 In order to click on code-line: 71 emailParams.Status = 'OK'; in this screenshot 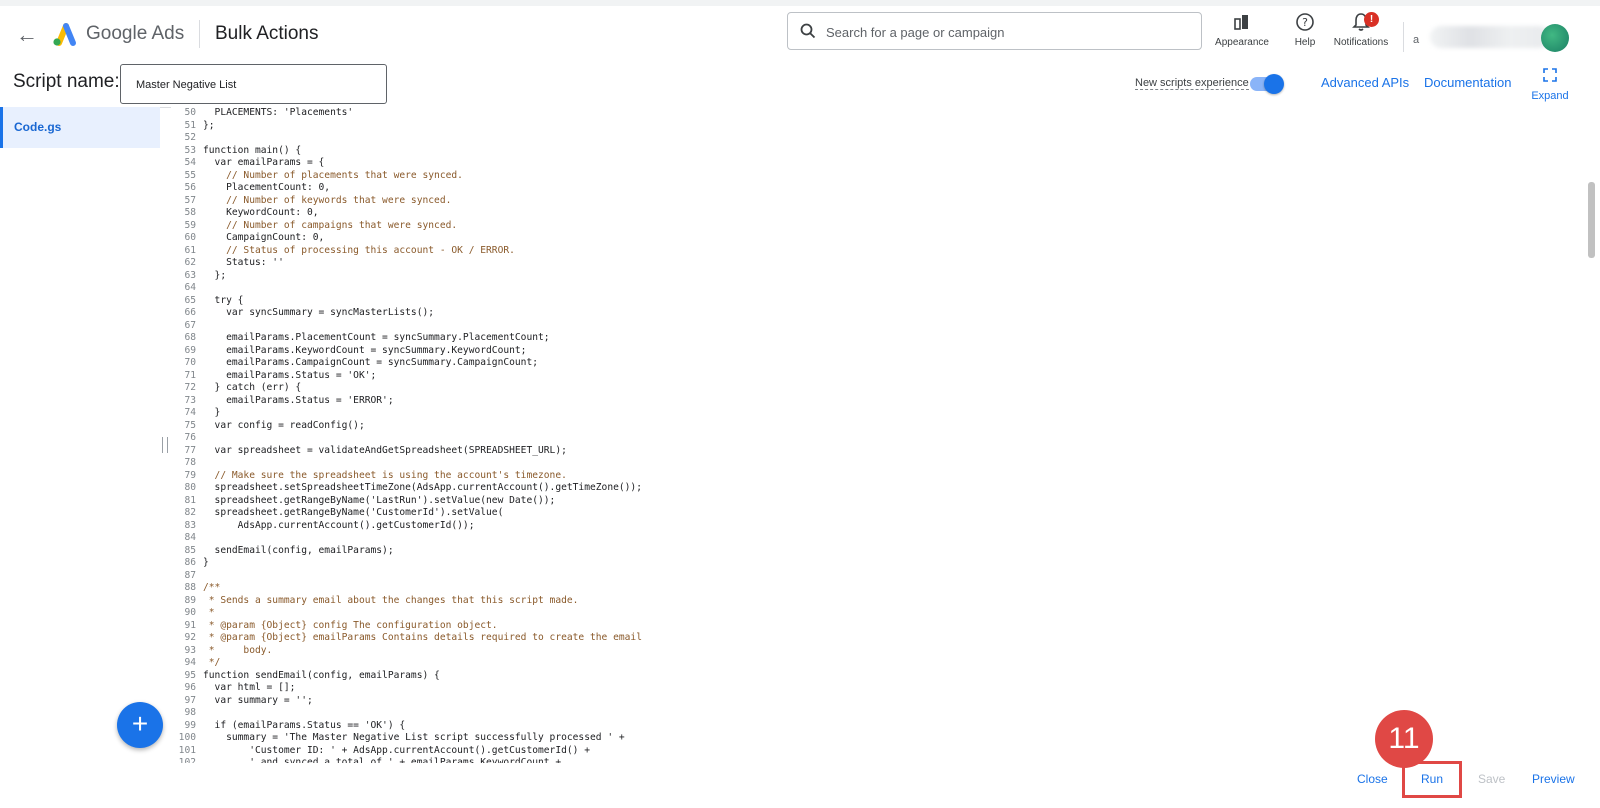, I will do `click(406, 376)`.